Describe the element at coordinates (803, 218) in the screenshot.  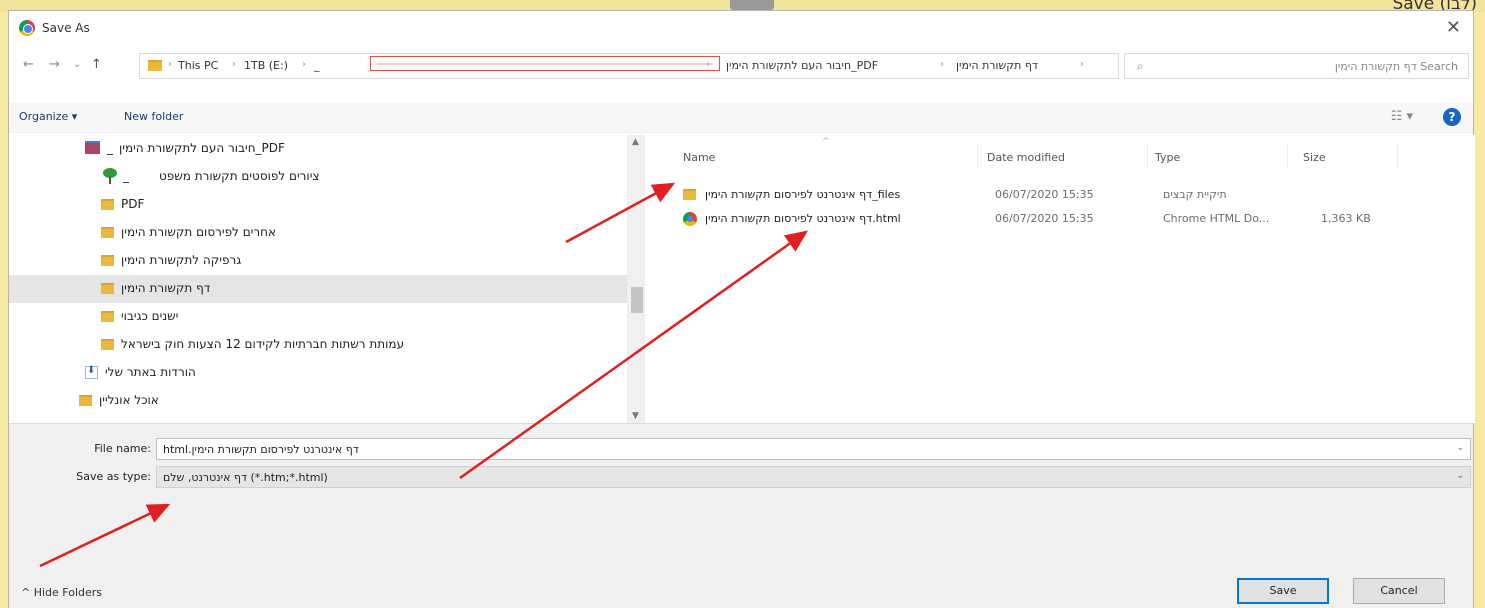
I see `file-name: דף אינטרנט לפירסום תקשורת הימין.html` at that location.